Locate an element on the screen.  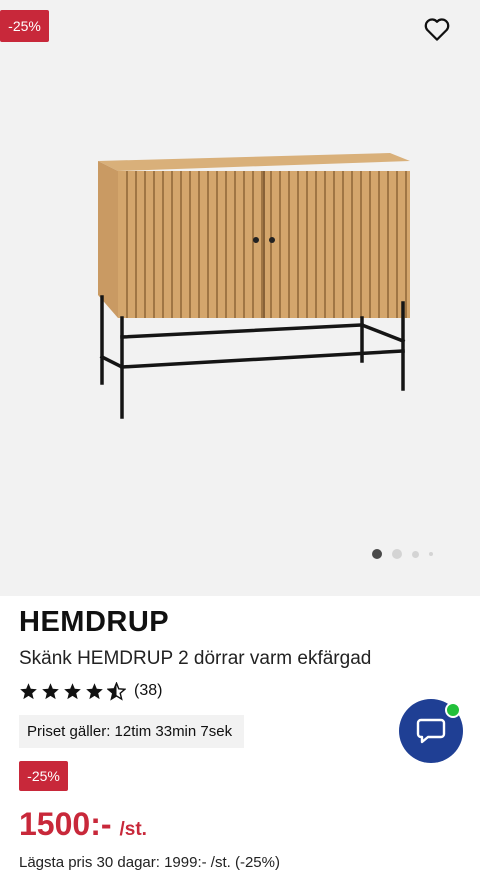
rating-stars is located at coordinates (72, 691).